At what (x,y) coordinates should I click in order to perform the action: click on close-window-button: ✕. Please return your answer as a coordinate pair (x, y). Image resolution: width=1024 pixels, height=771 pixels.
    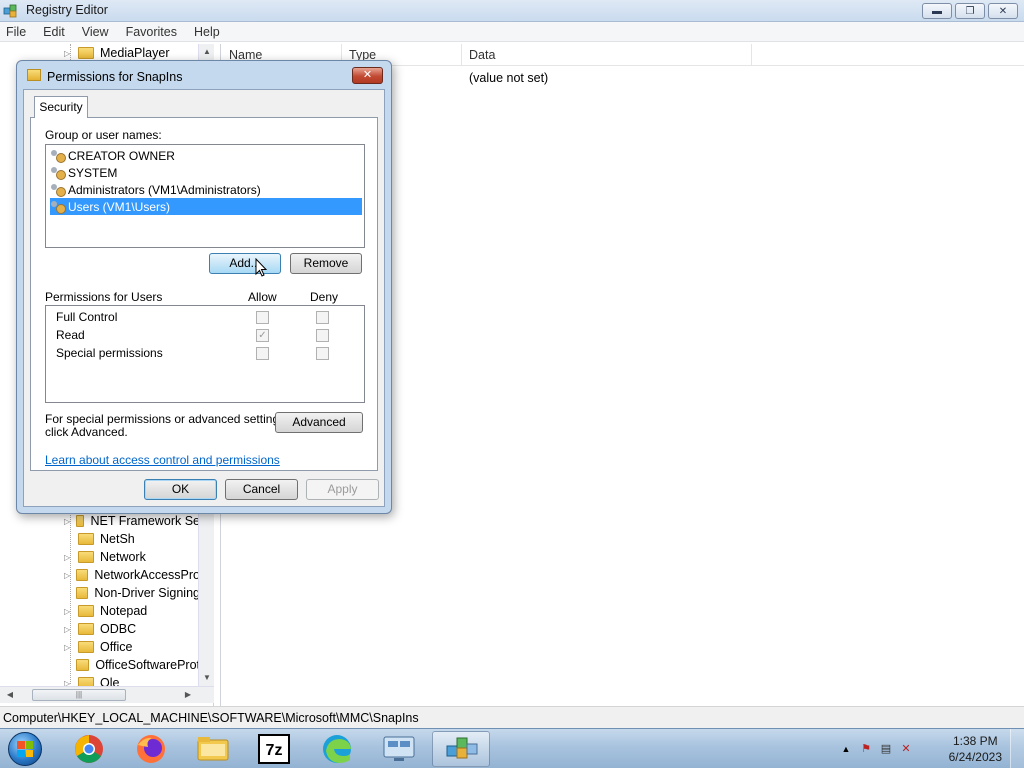
    Looking at the image, I should click on (1003, 11).